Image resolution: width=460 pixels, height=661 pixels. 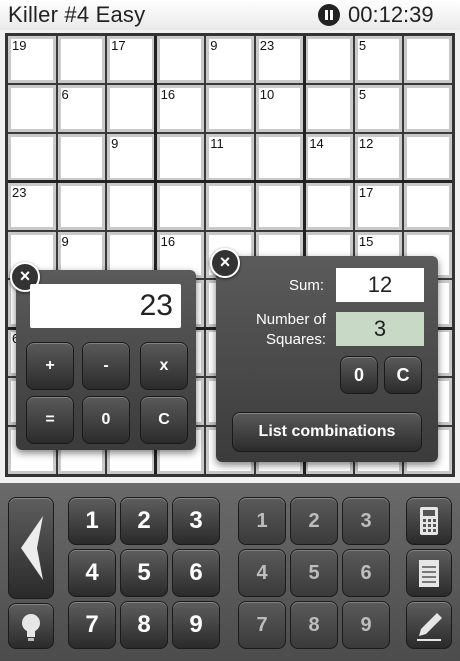 What do you see at coordinates (92, 625) in the screenshot?
I see `number-key-7: 7` at bounding box center [92, 625].